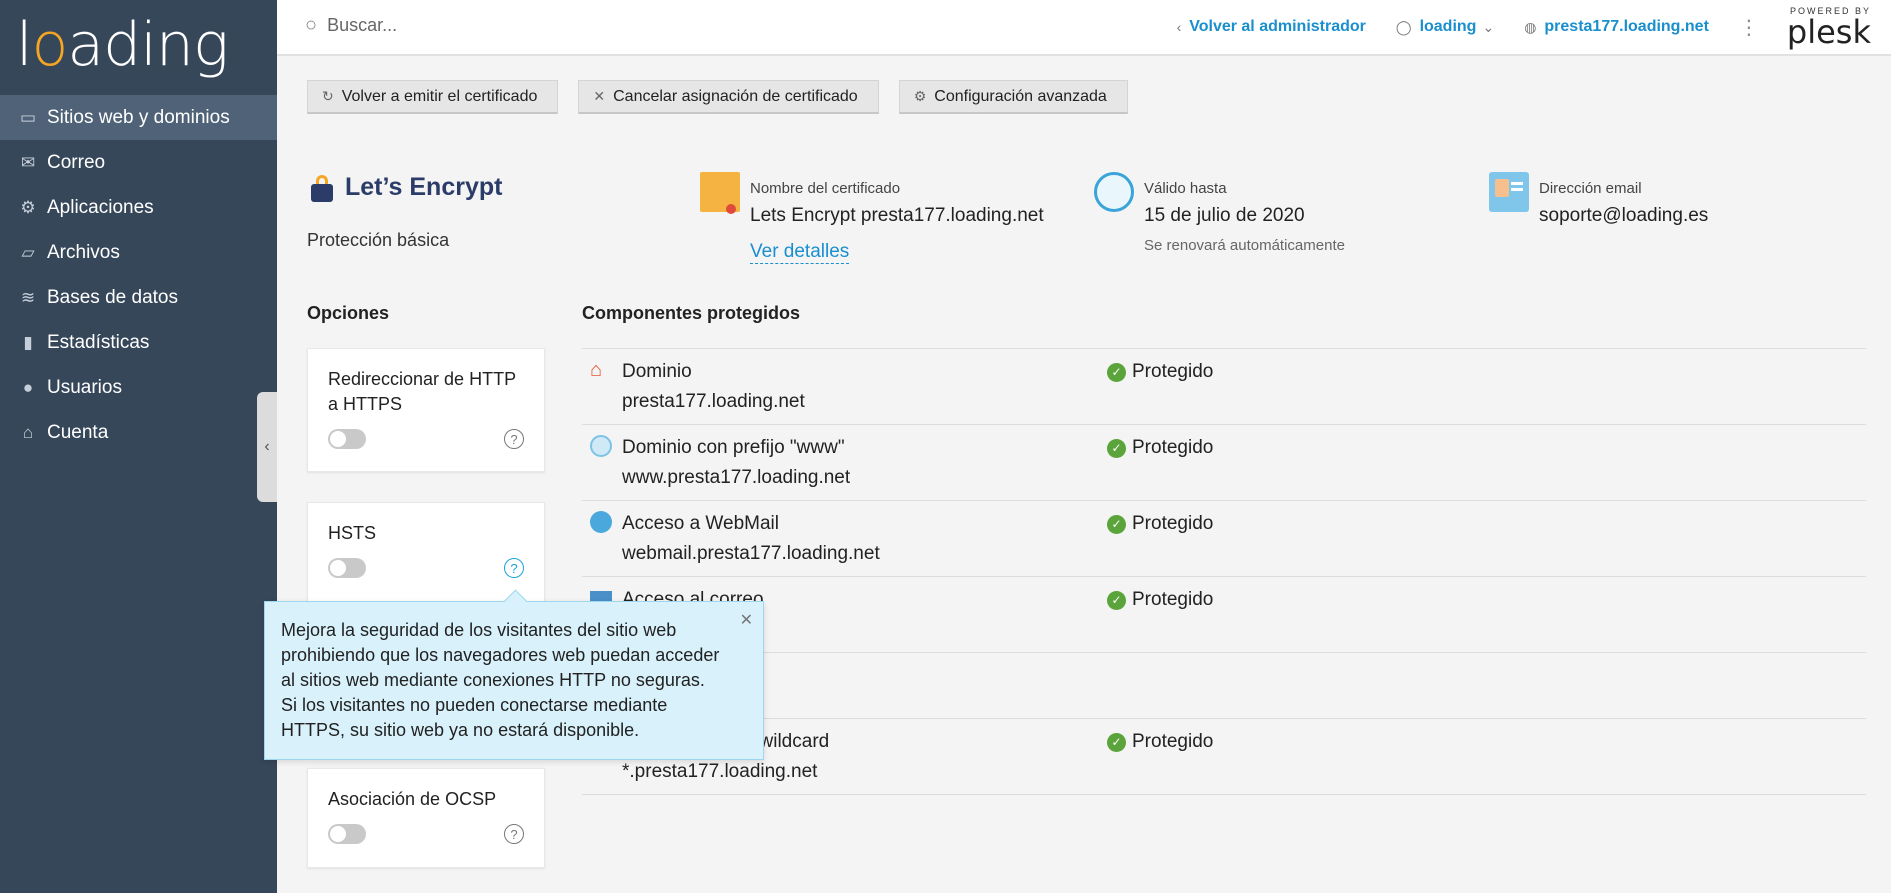 The height and width of the screenshot is (893, 1891). Describe the element at coordinates (426, 818) in the screenshot. I see `option-ocsp-stapling: Asociación de OCSP ?` at that location.